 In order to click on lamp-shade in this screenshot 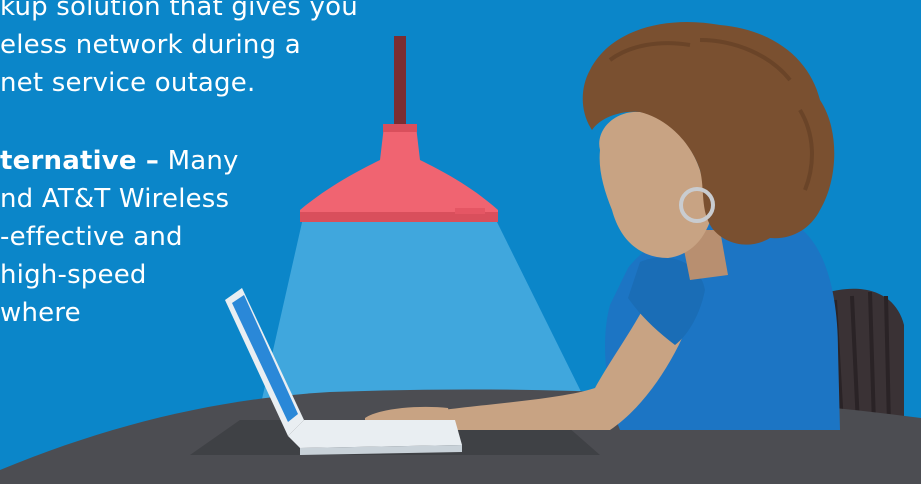, I will do `click(399, 174)`.